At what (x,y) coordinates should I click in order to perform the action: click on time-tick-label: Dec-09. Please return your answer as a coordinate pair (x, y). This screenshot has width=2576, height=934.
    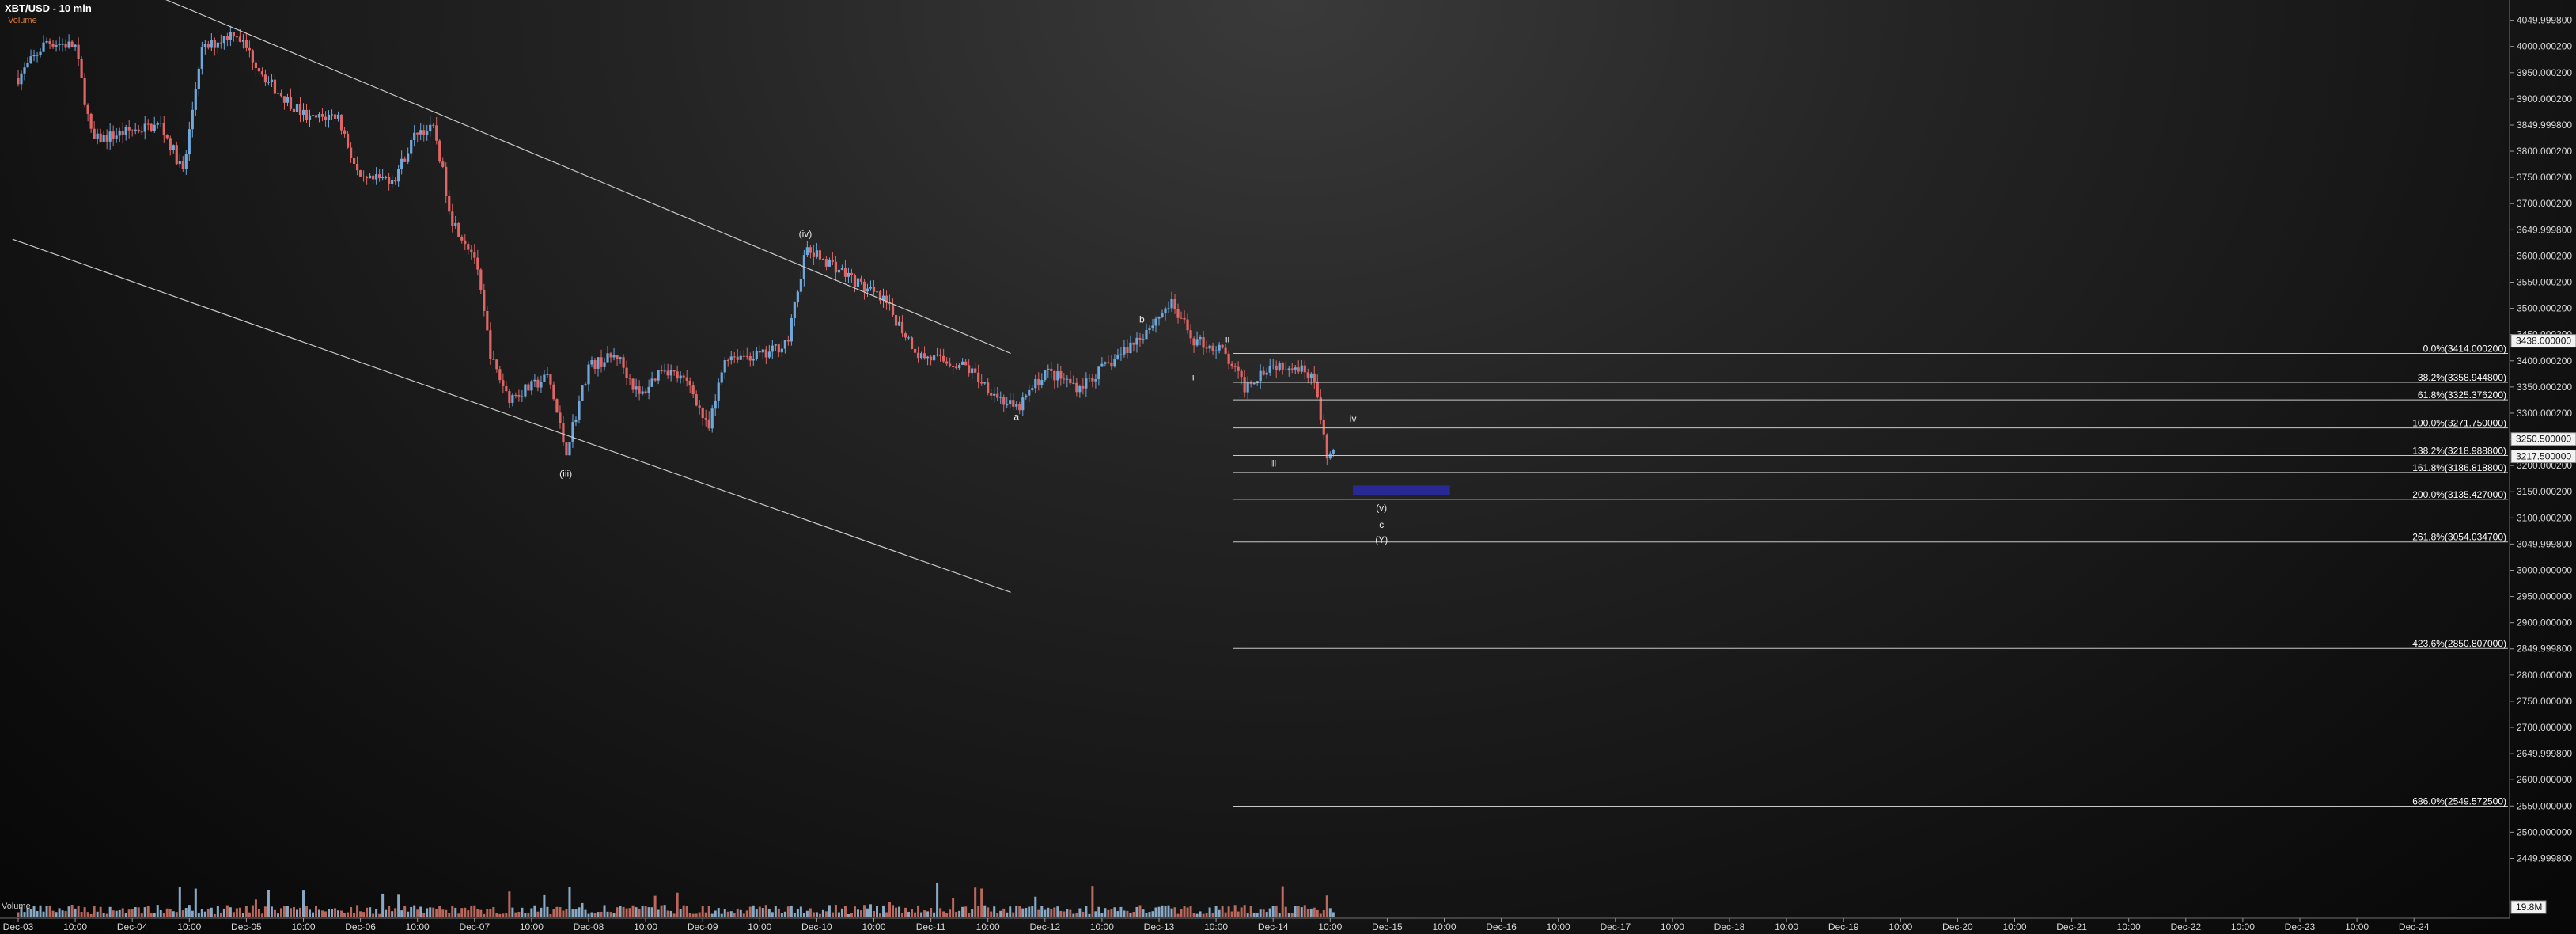
    Looking at the image, I should click on (703, 926).